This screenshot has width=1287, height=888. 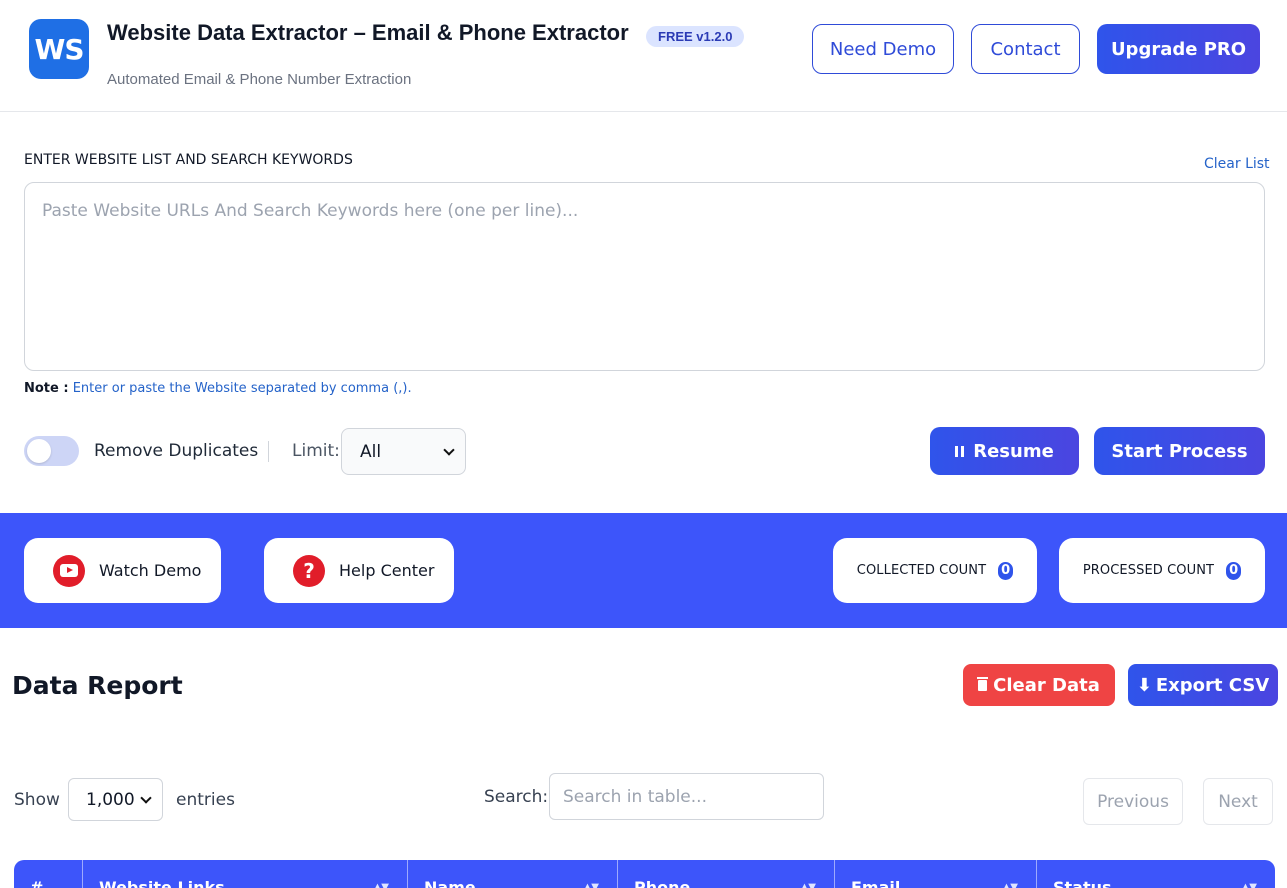 What do you see at coordinates (1156, 874) in the screenshot?
I see `column-header-status: Status ▲▼` at bounding box center [1156, 874].